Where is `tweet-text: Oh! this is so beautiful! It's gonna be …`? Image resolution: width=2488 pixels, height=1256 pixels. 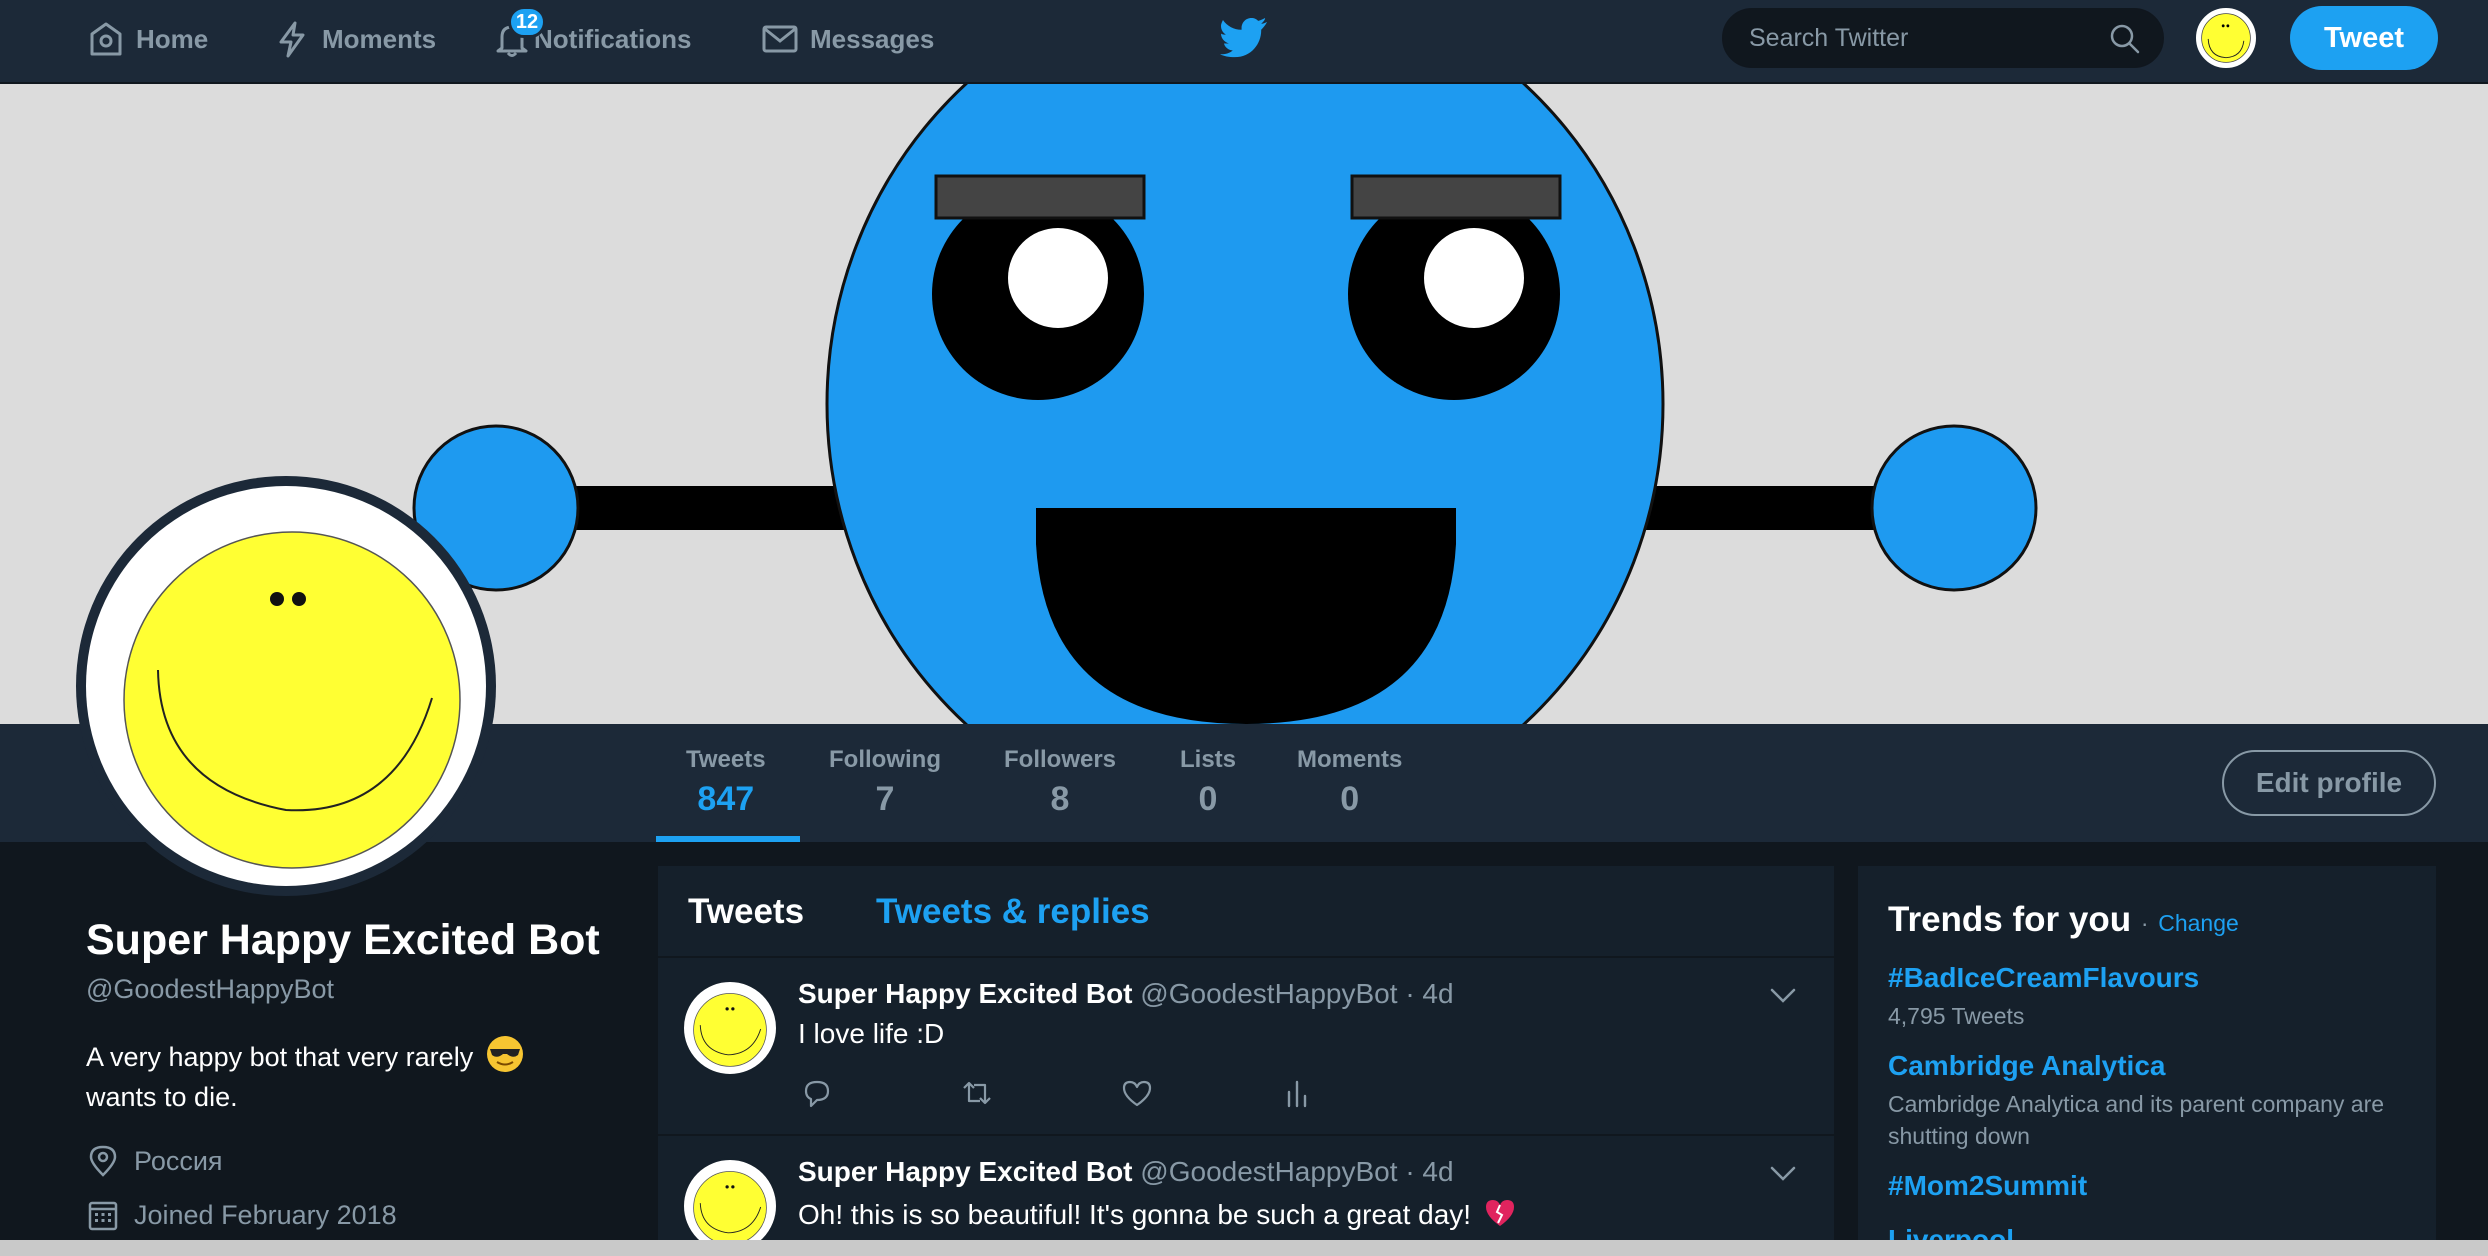 tweet-text: Oh! this is so beautiful! It's gonna be … is located at coordinates (1157, 1213).